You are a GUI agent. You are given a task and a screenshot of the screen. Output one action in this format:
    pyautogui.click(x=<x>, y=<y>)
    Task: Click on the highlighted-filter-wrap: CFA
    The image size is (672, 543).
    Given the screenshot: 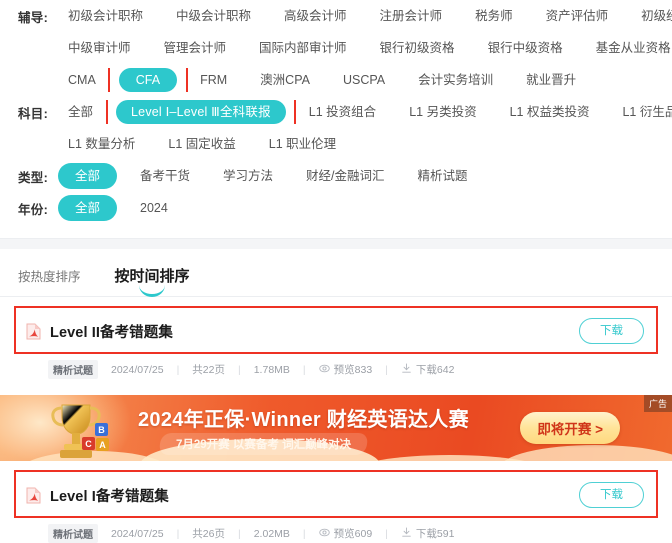 What is the action you would take?
    pyautogui.click(x=148, y=80)
    